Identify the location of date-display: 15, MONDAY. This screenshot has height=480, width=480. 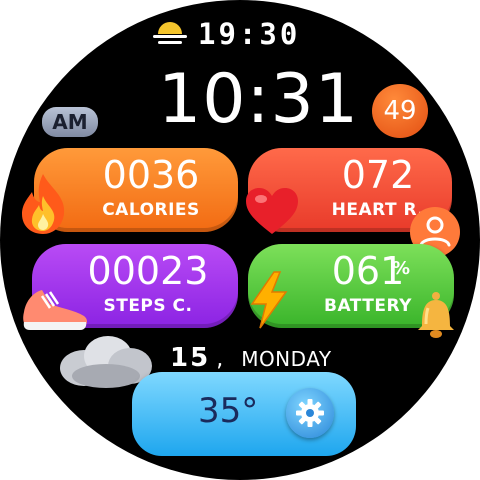
(251, 358).